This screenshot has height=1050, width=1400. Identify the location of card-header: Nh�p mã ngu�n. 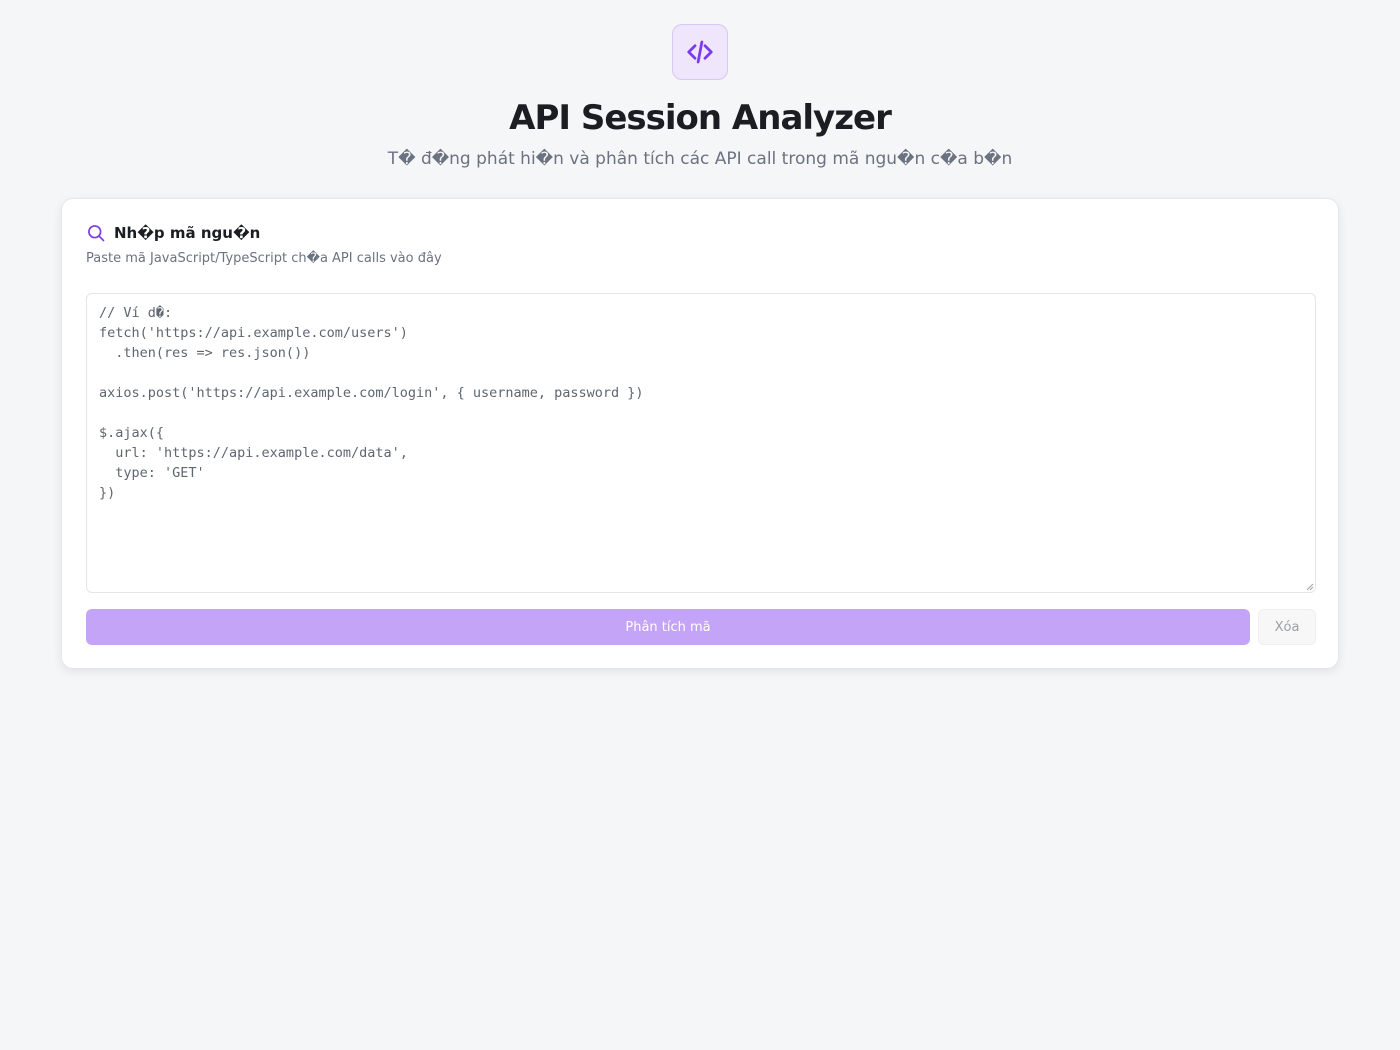
(173, 233).